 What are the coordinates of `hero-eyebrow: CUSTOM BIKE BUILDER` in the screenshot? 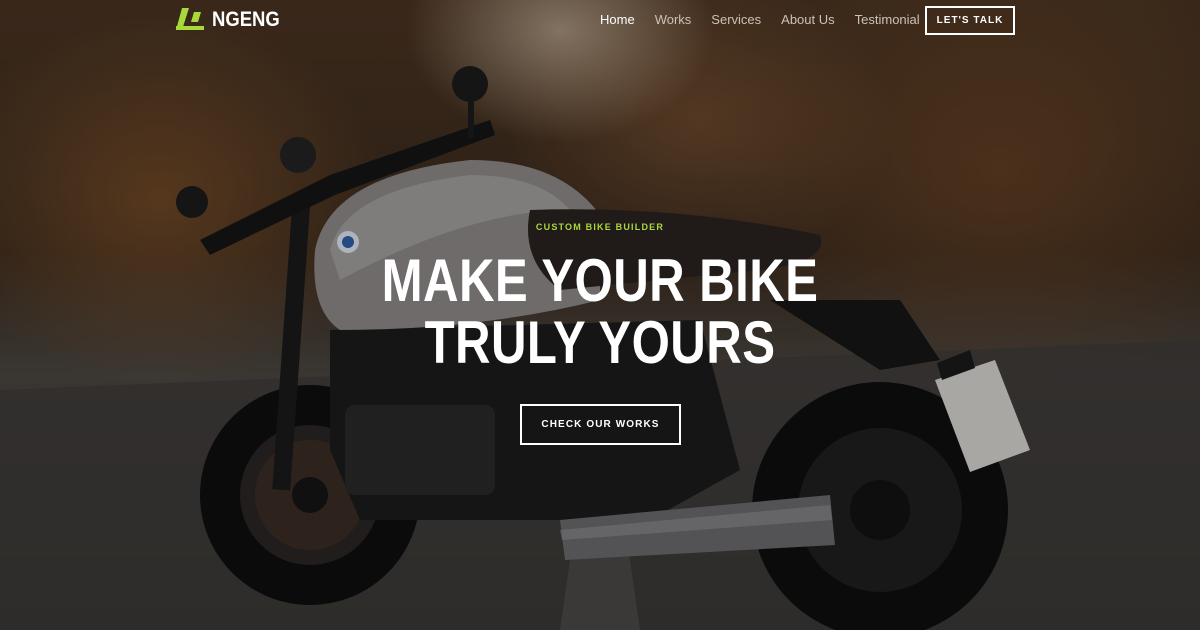 It's located at (600, 227).